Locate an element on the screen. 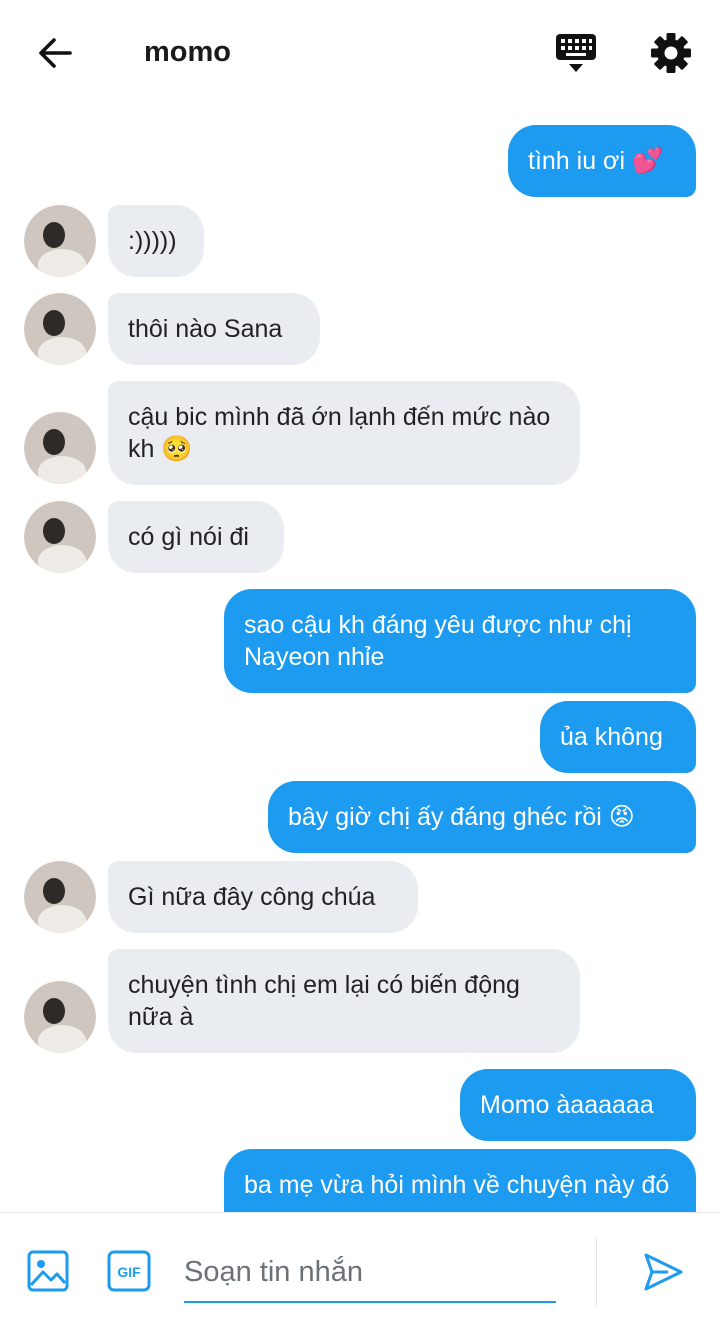  gear-icon is located at coordinates (671, 53).